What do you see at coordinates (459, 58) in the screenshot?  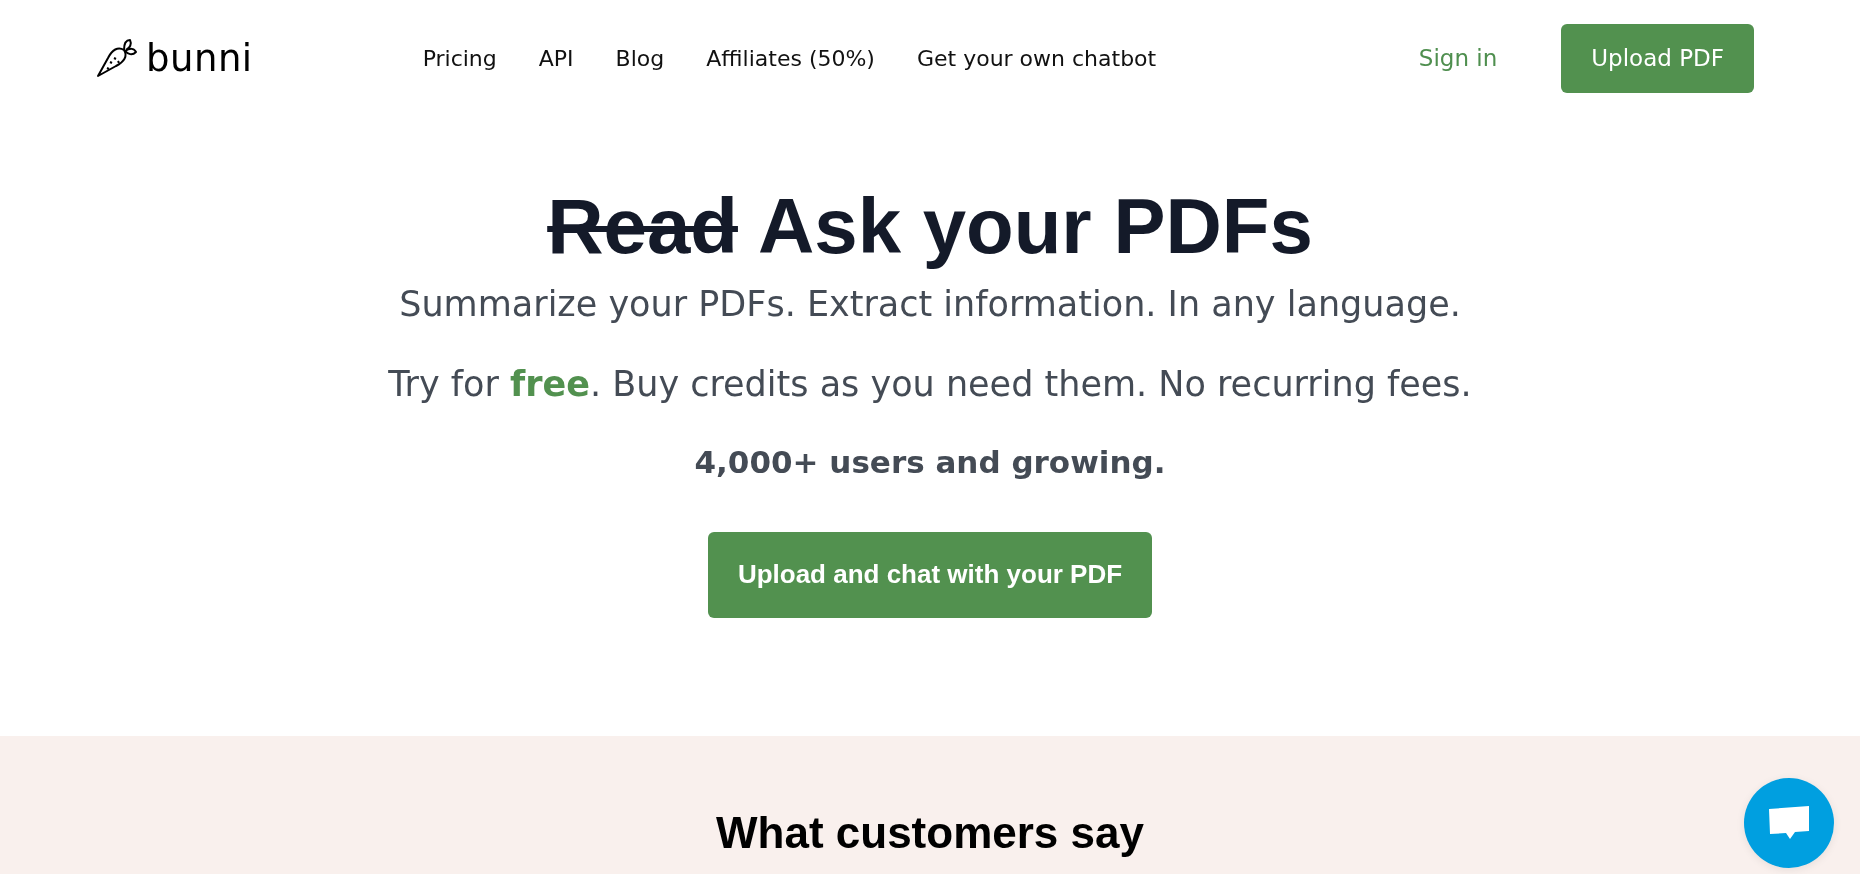 I see `nav-link: Pricing` at bounding box center [459, 58].